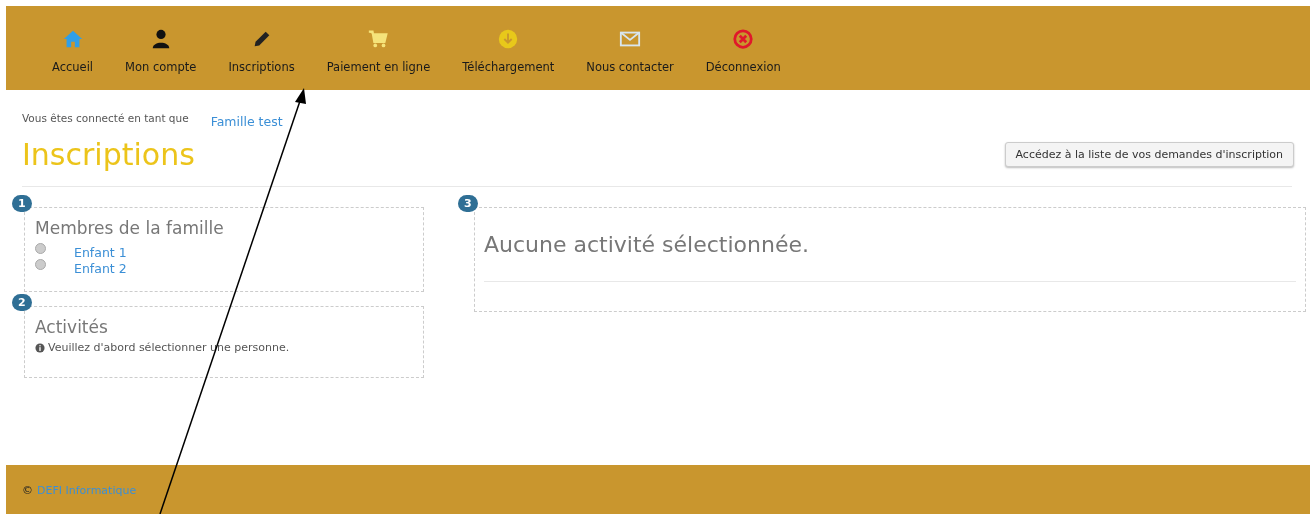 The image size is (1314, 514). Describe the element at coordinates (100, 268) in the screenshot. I see `member-link: Enfant 2` at that location.